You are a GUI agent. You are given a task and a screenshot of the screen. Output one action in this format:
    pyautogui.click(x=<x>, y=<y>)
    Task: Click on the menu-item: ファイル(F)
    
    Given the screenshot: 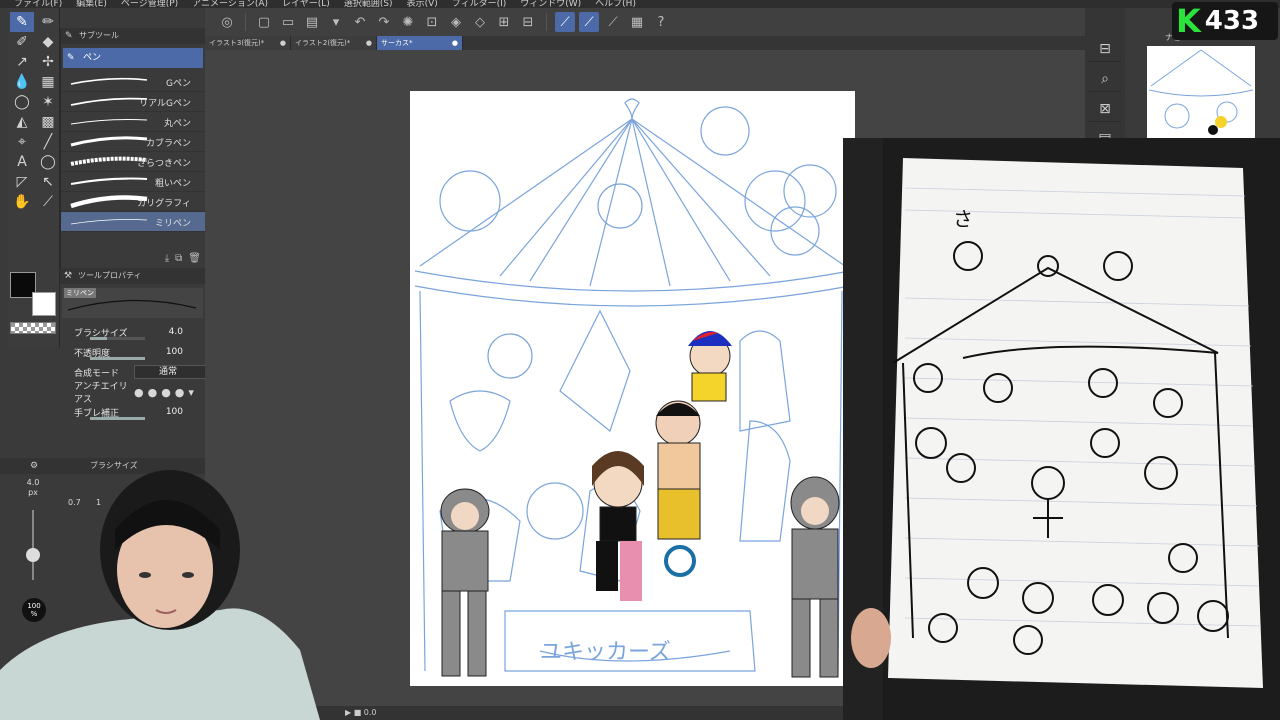 What is the action you would take?
    pyautogui.click(x=38, y=4)
    